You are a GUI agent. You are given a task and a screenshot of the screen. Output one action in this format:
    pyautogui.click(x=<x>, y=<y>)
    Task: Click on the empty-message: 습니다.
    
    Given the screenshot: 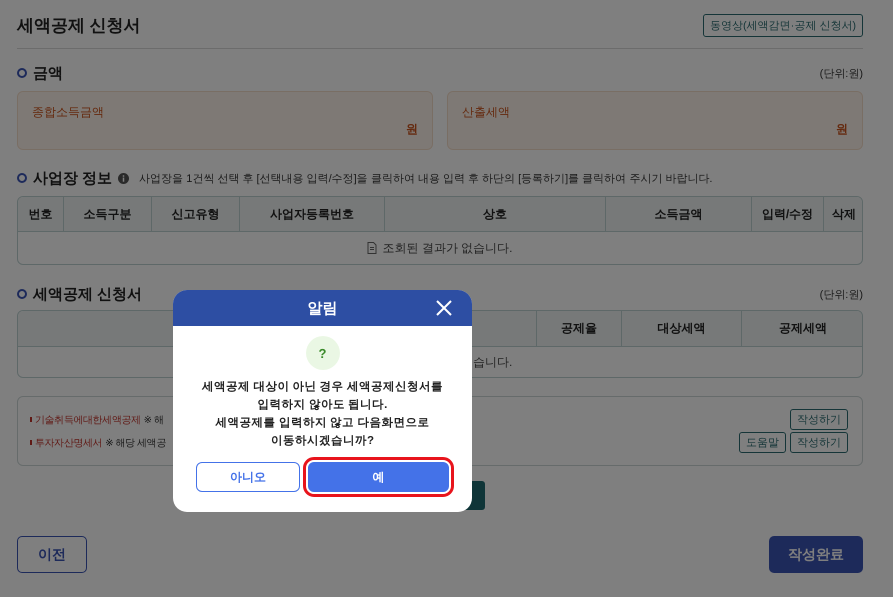 What is the action you would take?
    pyautogui.click(x=492, y=362)
    